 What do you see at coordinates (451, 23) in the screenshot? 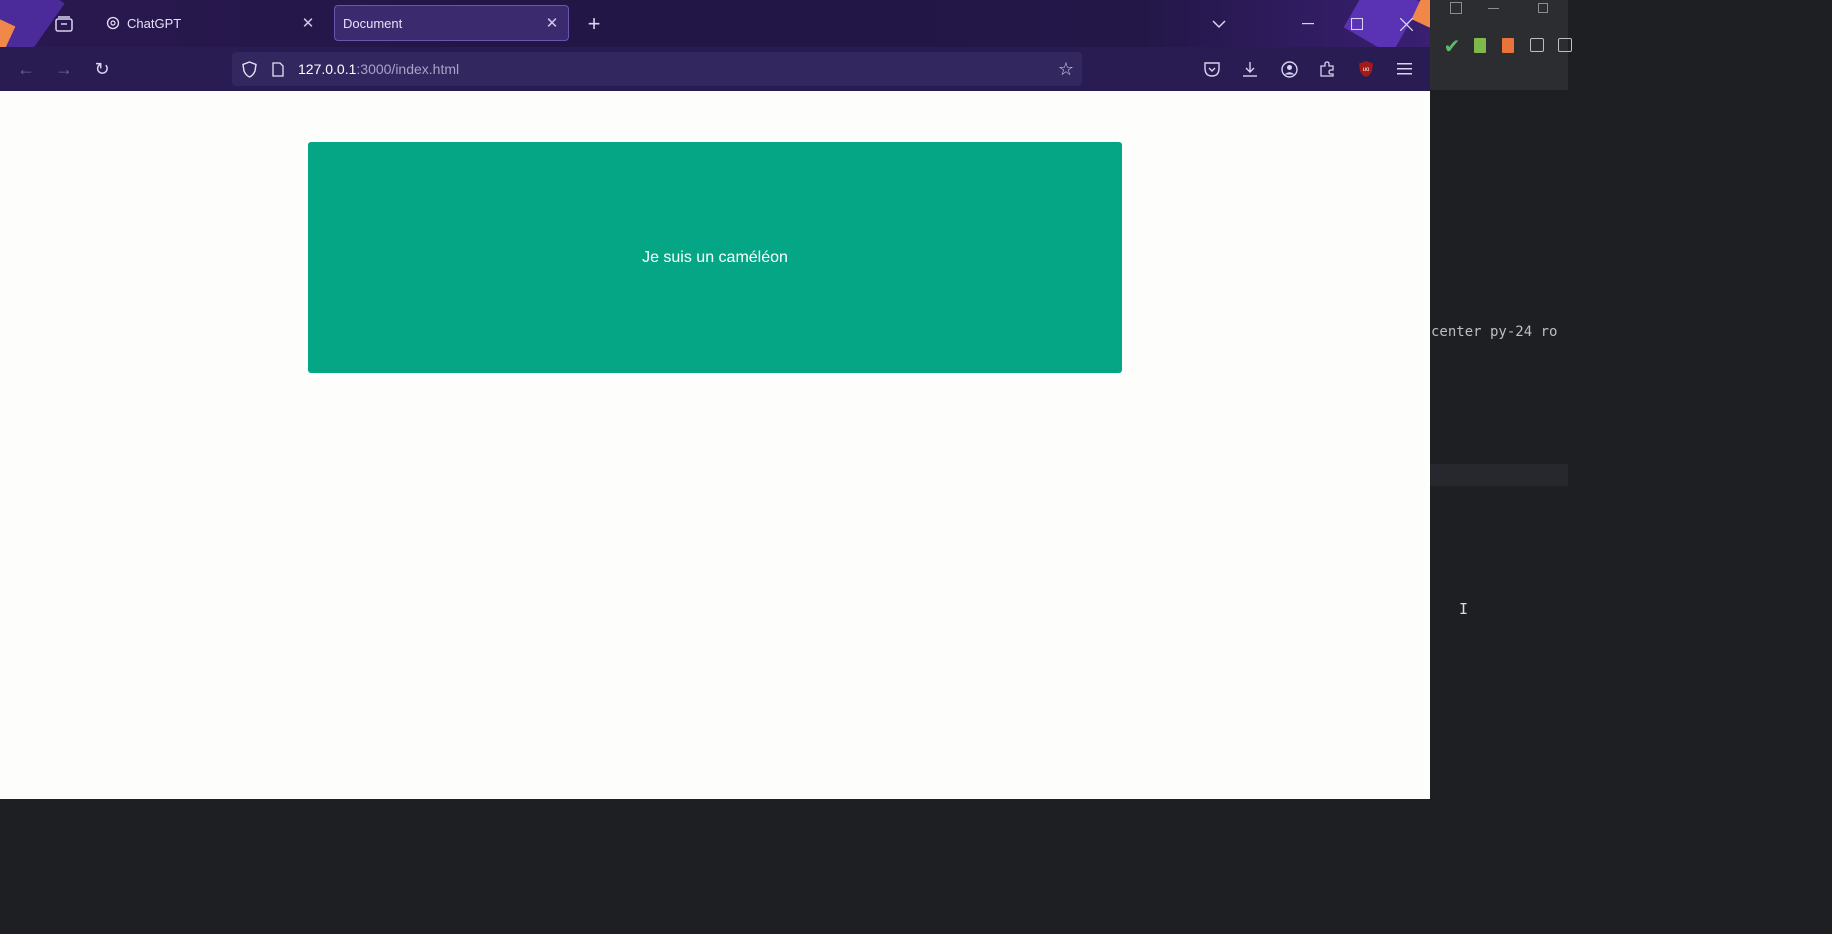
I see `tab-document: Document ✕` at bounding box center [451, 23].